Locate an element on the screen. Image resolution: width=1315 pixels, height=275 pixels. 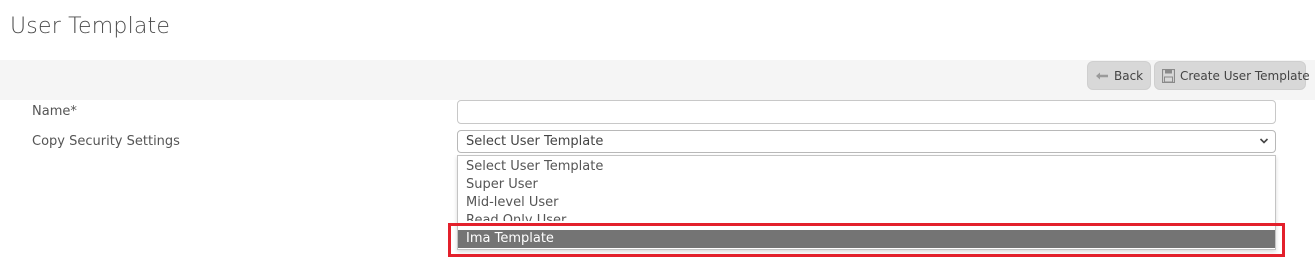
copy-security-settings-select: Select User Template is located at coordinates (866, 141).